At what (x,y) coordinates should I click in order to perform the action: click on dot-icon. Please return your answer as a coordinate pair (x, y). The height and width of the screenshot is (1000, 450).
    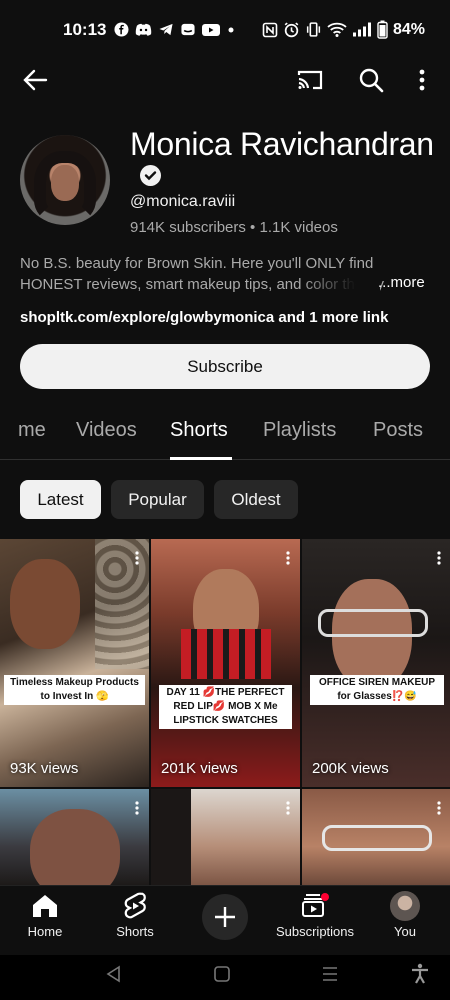
    Looking at the image, I should click on (231, 29).